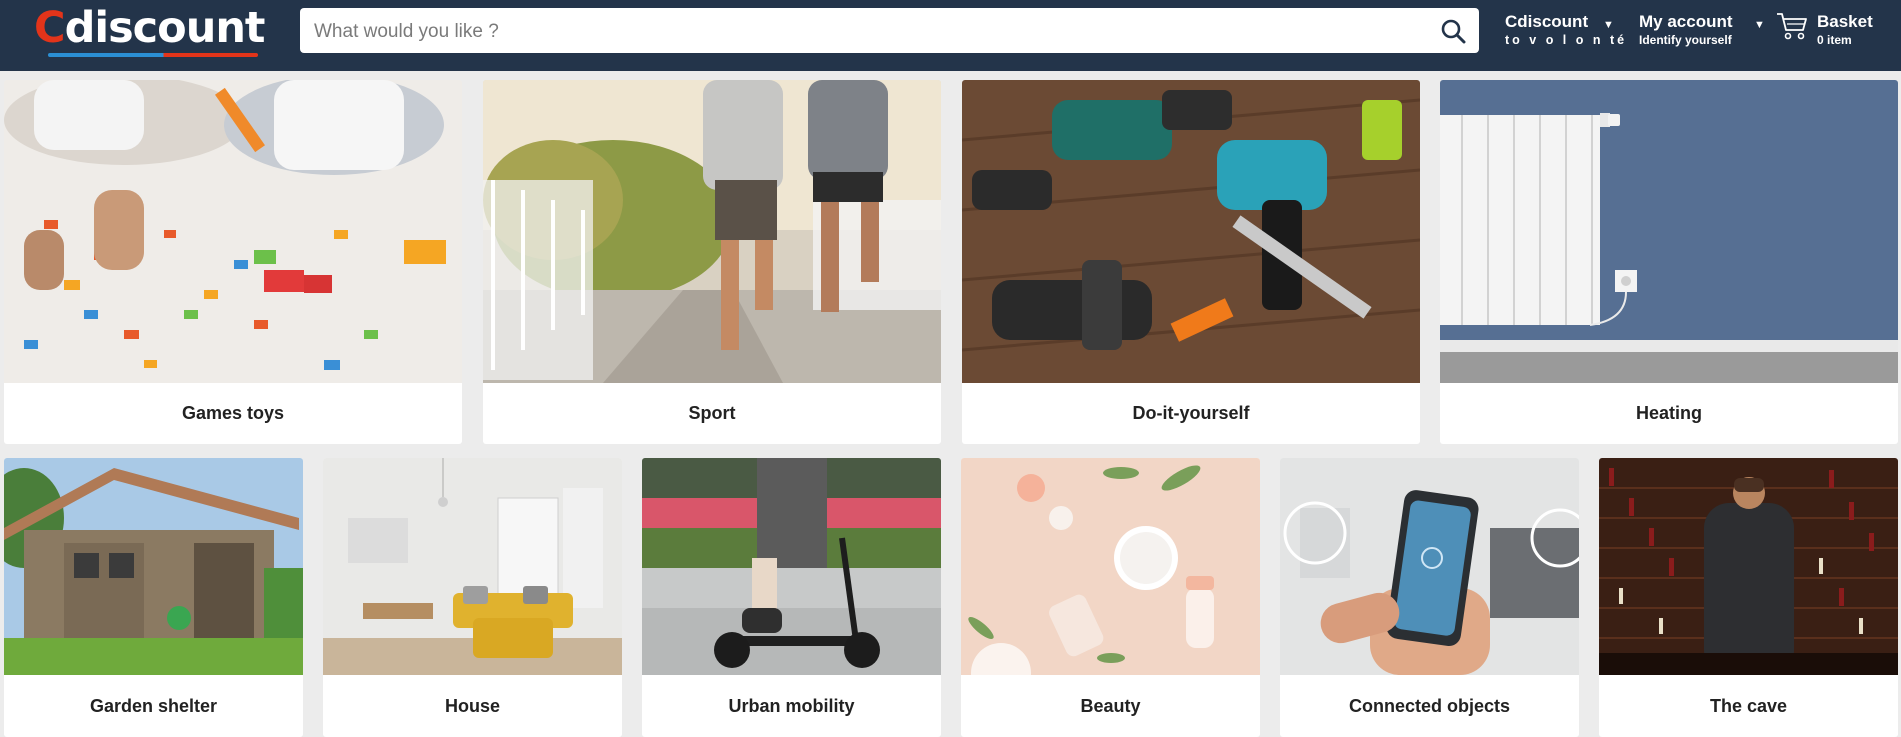 The width and height of the screenshot is (1901, 737). I want to click on cdiscount-volonte-subtitle: to v o l o n té, so click(1566, 40).